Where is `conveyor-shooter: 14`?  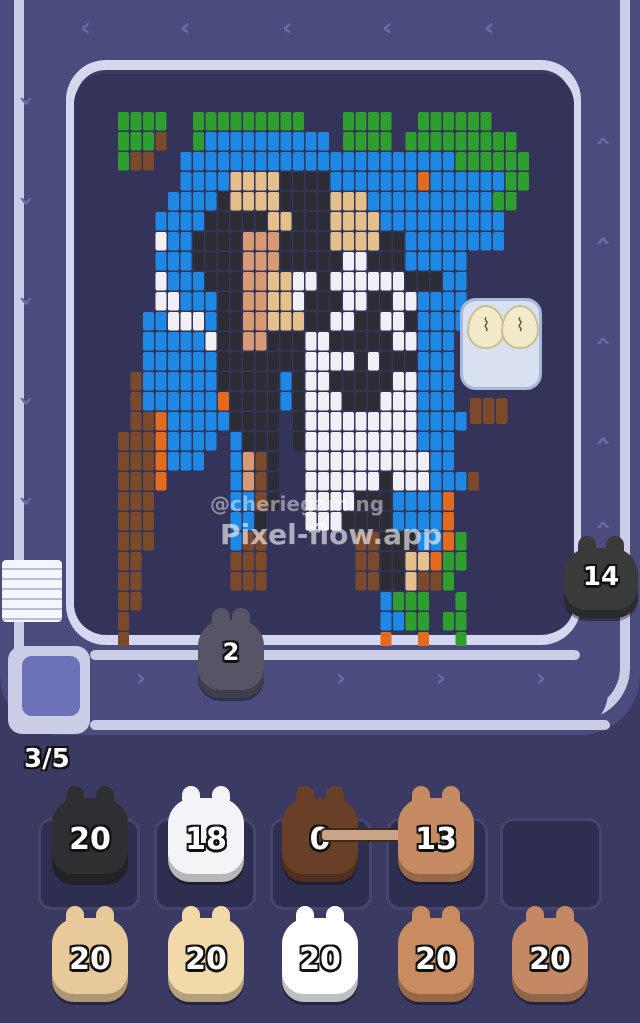
conveyor-shooter: 14 is located at coordinates (601, 577).